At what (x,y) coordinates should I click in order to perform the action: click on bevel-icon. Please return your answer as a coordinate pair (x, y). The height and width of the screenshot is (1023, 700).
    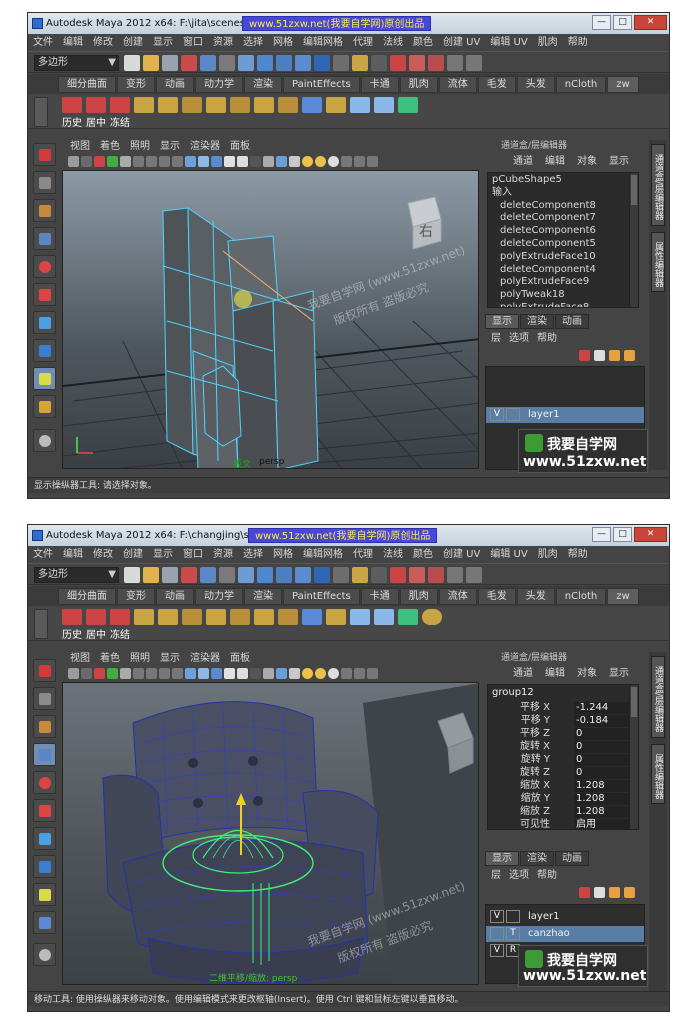
    Looking at the image, I should click on (288, 617).